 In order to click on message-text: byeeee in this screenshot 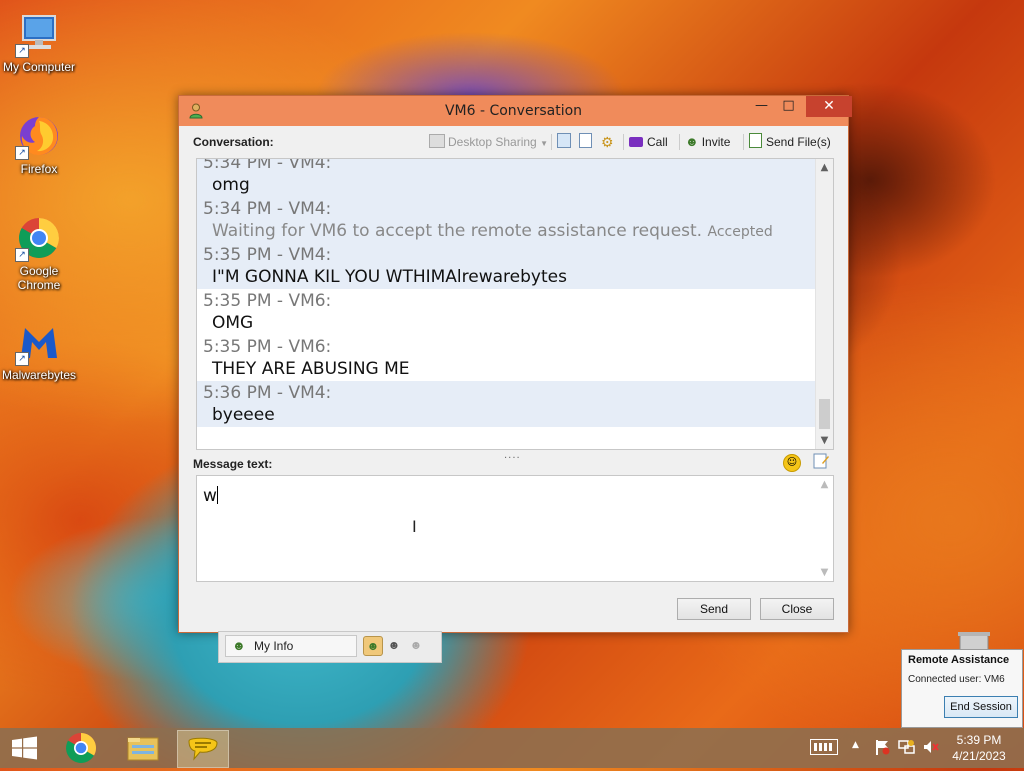, I will do `click(243, 415)`.